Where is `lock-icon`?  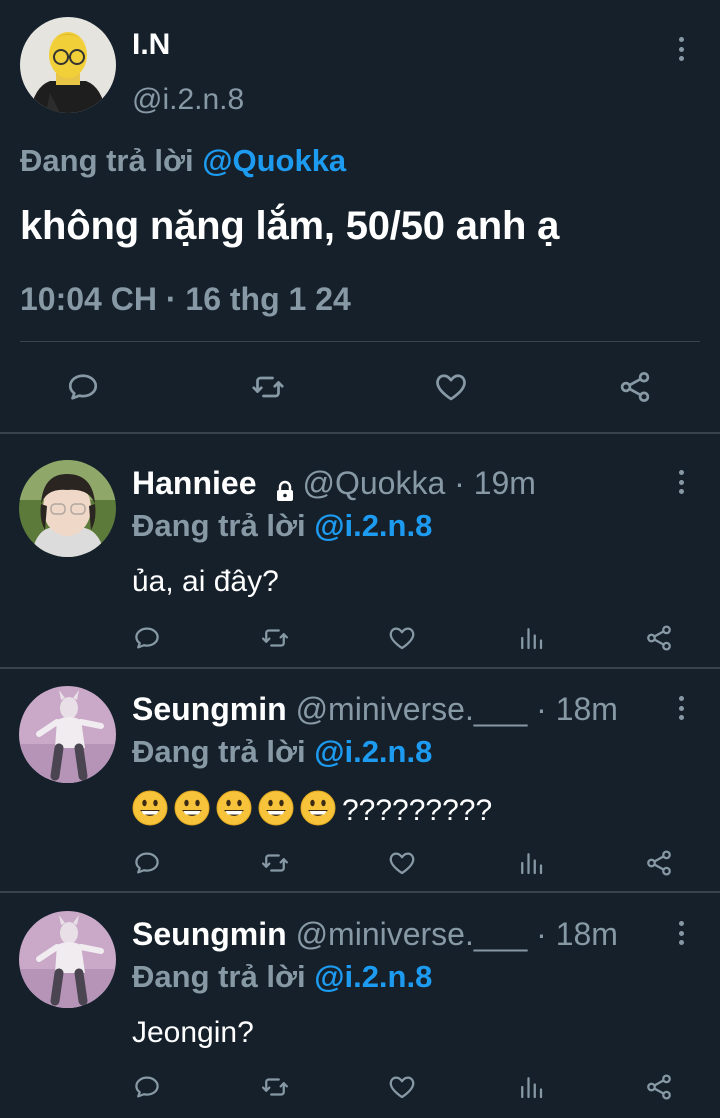 lock-icon is located at coordinates (285, 486).